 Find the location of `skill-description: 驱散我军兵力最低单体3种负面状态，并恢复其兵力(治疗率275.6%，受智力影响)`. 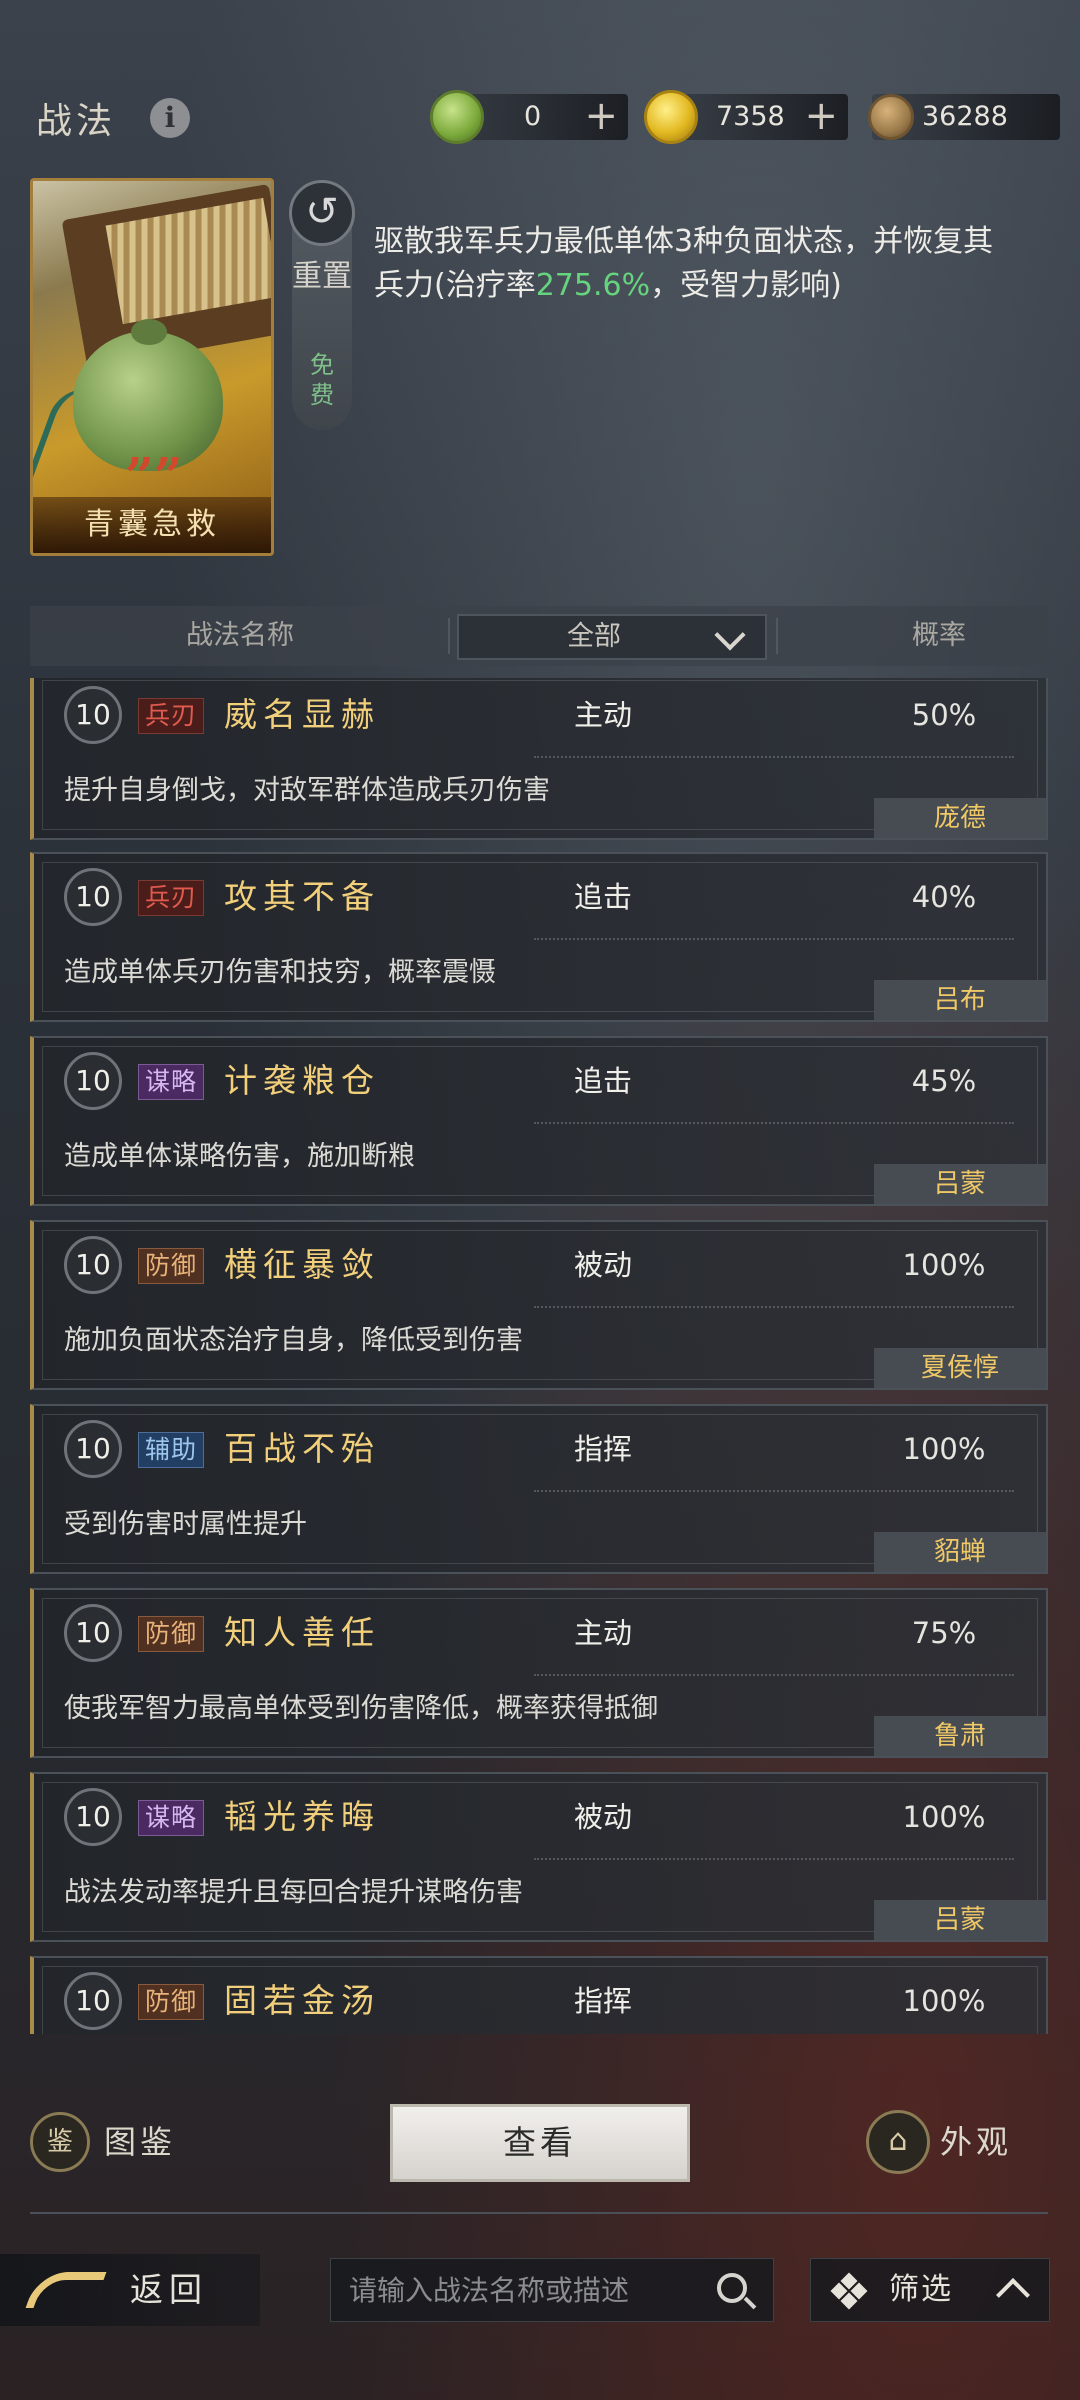

skill-description: 驱散我军兵力最低单体3种负面状态，并恢复其兵力(治疗率275.6%，受智力影响) is located at coordinates (684, 264).